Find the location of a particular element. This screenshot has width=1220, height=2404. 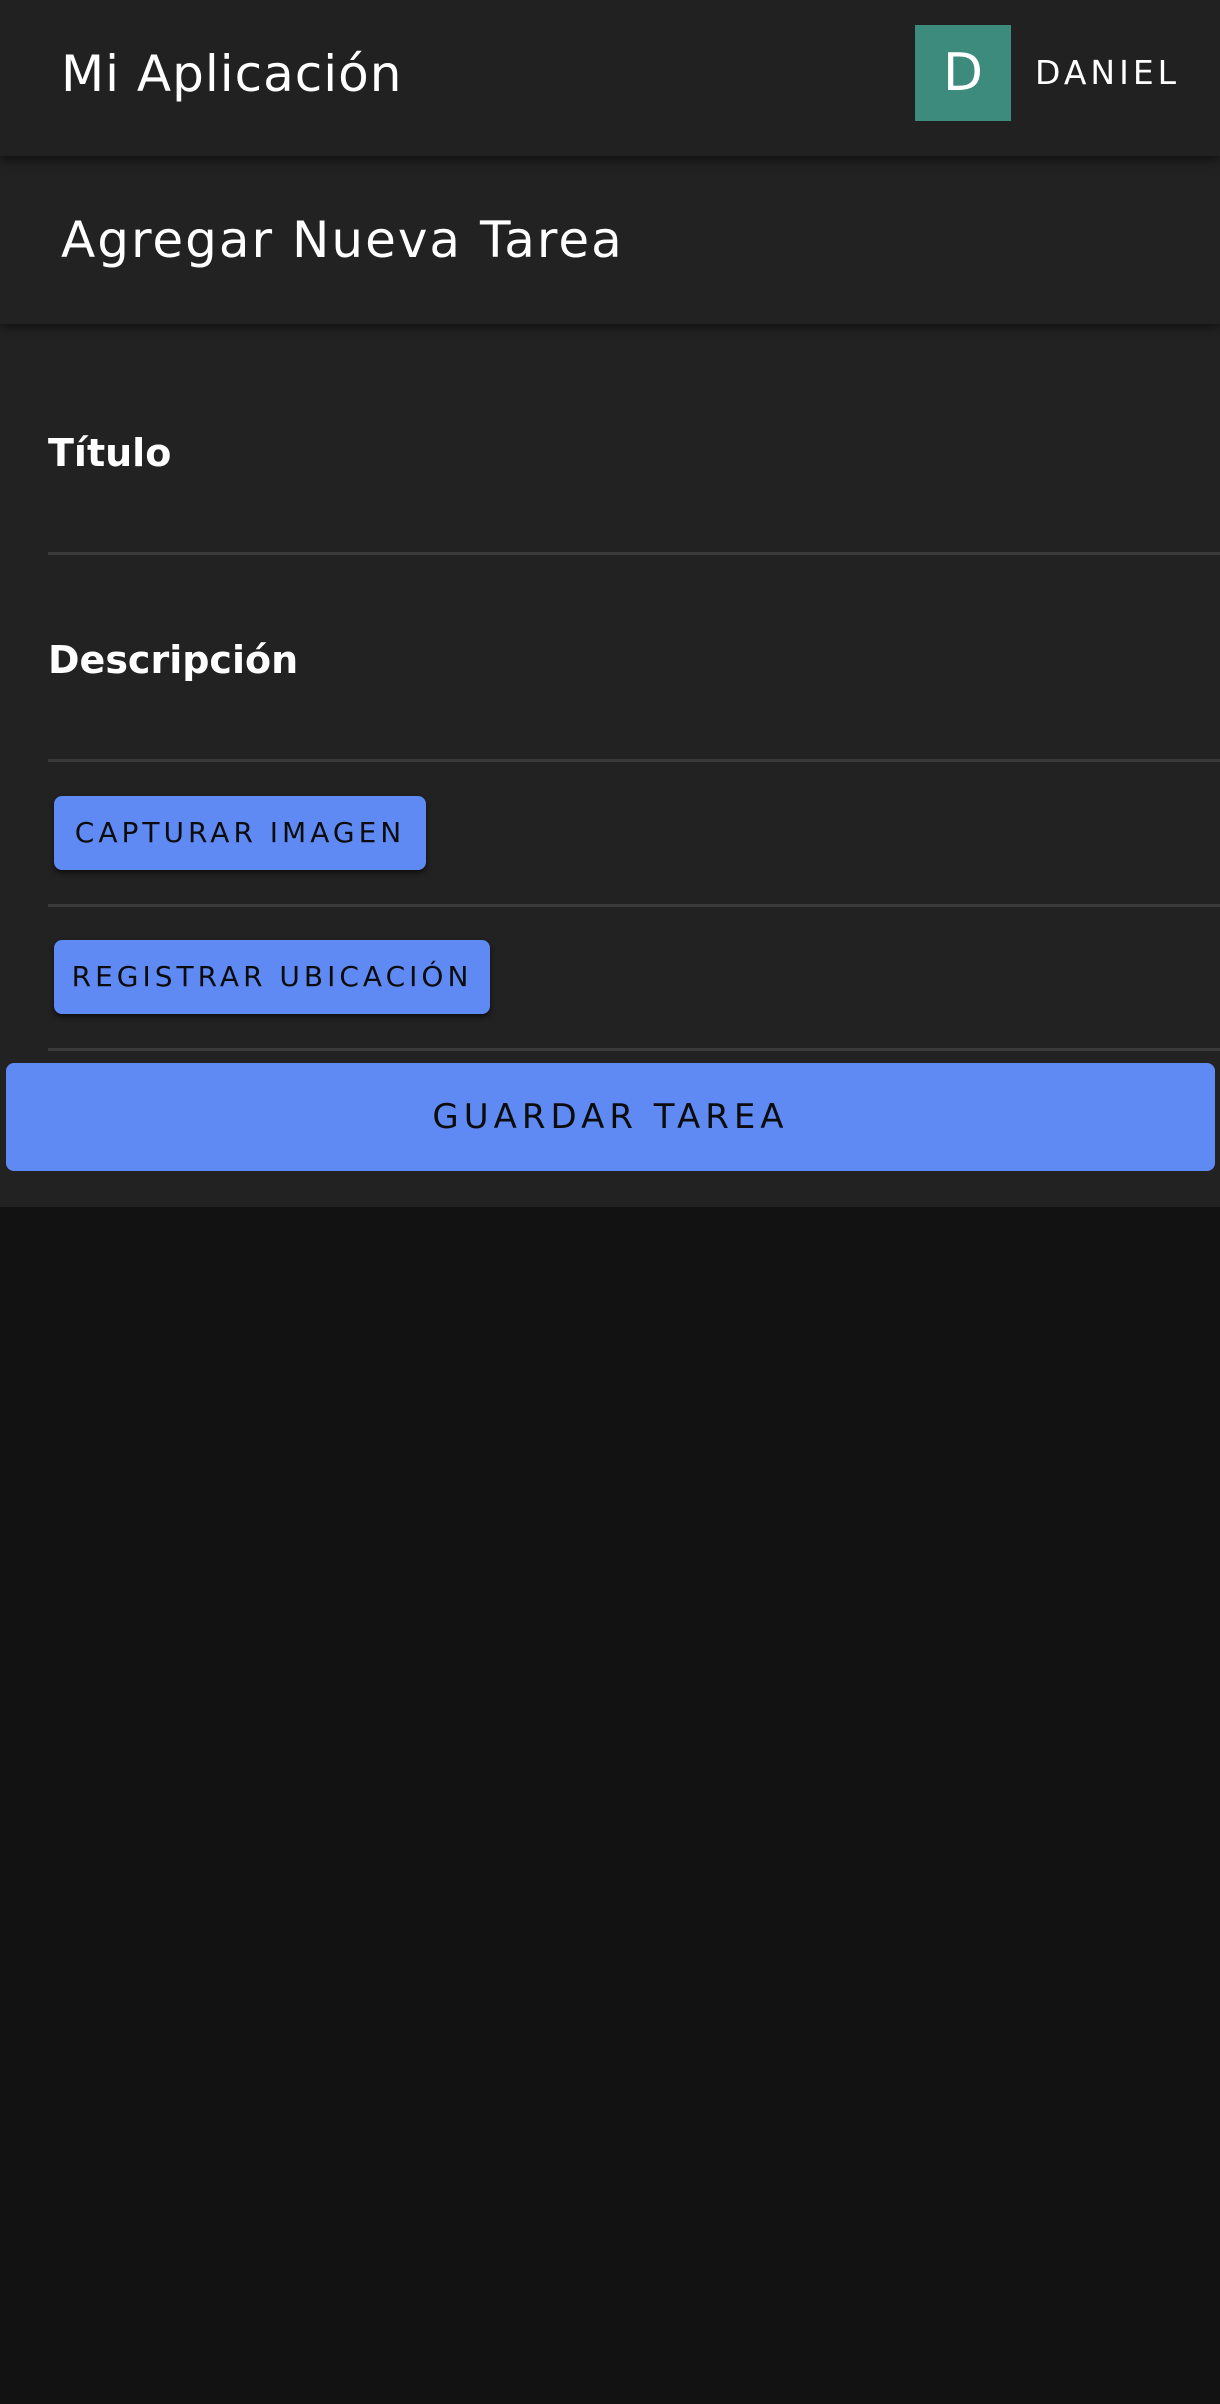

user-name: DANIEL is located at coordinates (1107, 73).